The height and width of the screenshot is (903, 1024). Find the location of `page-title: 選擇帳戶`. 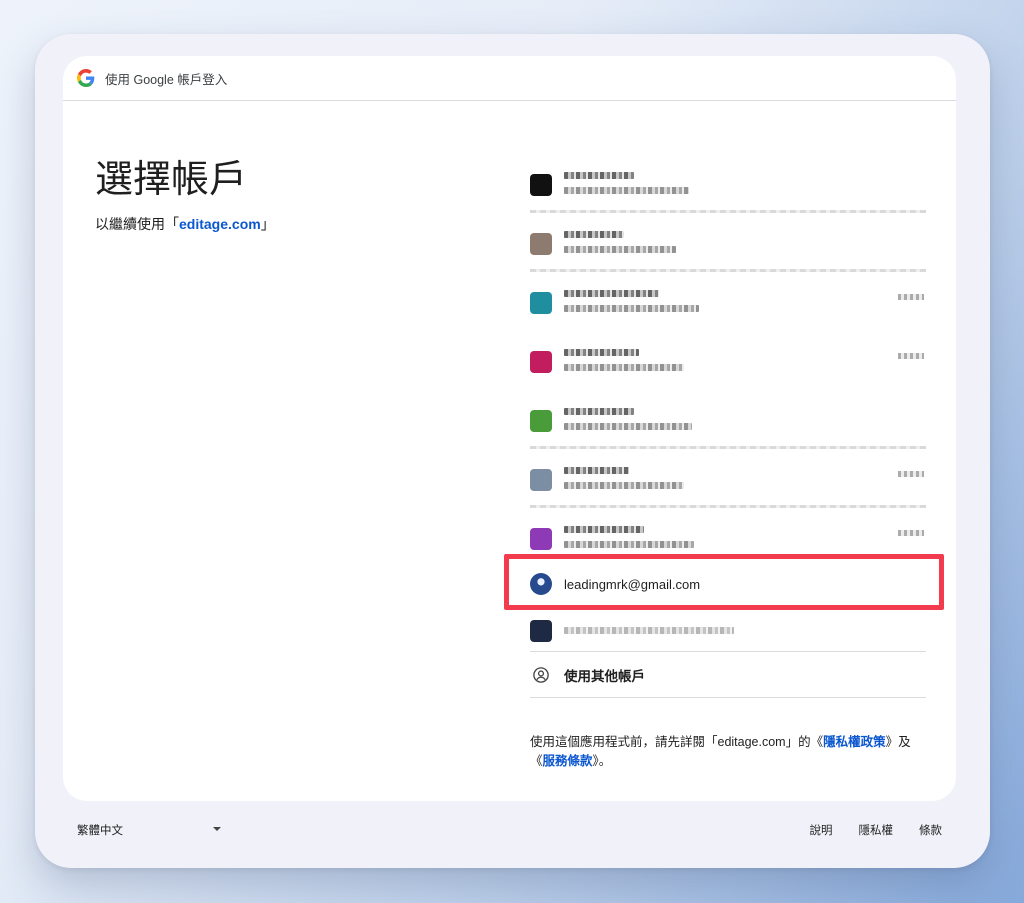

page-title: 選擇帳戶 is located at coordinates (171, 180).